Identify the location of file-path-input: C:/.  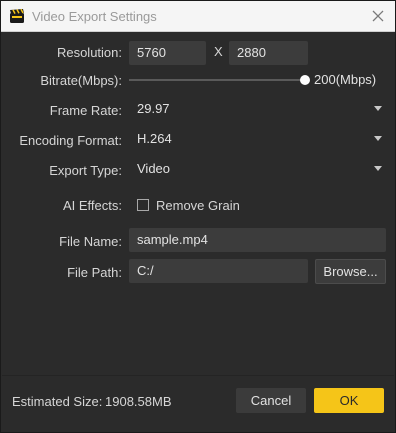
(218, 271).